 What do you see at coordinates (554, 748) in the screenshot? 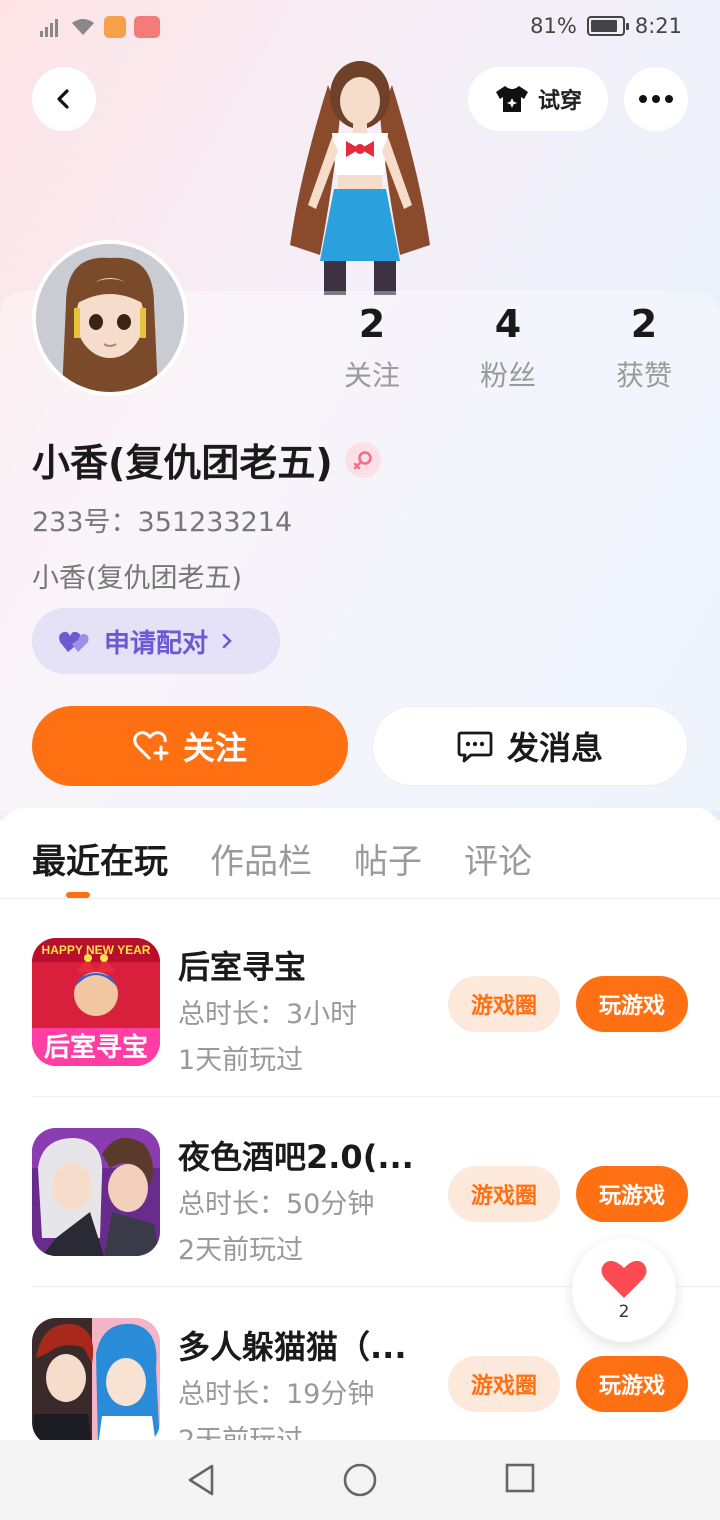
I see `send-message-label: 发消息` at bounding box center [554, 748].